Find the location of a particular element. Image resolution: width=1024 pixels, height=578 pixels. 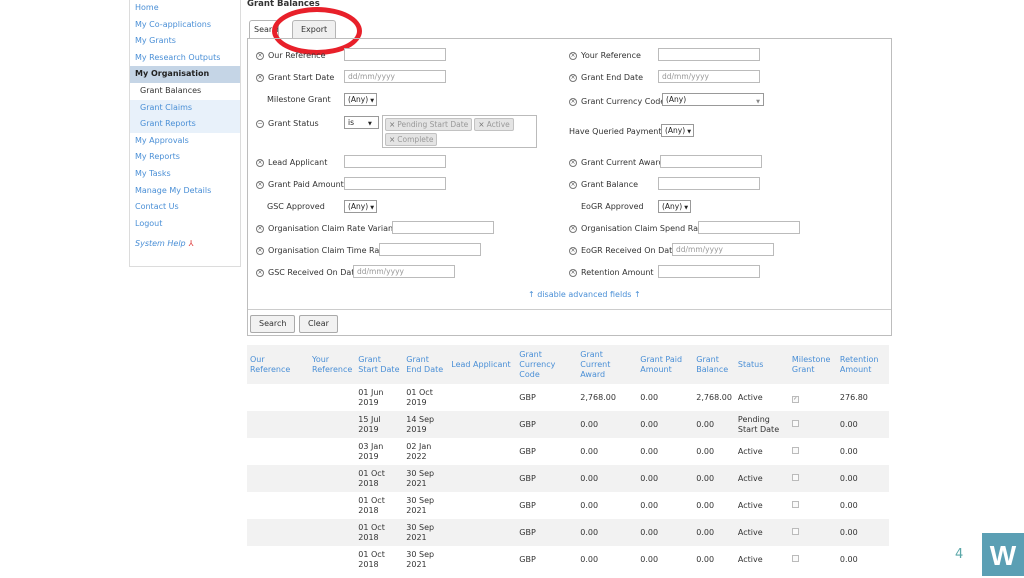

sidebar-item-research-outputs: My Research Outputs is located at coordinates (185, 58).